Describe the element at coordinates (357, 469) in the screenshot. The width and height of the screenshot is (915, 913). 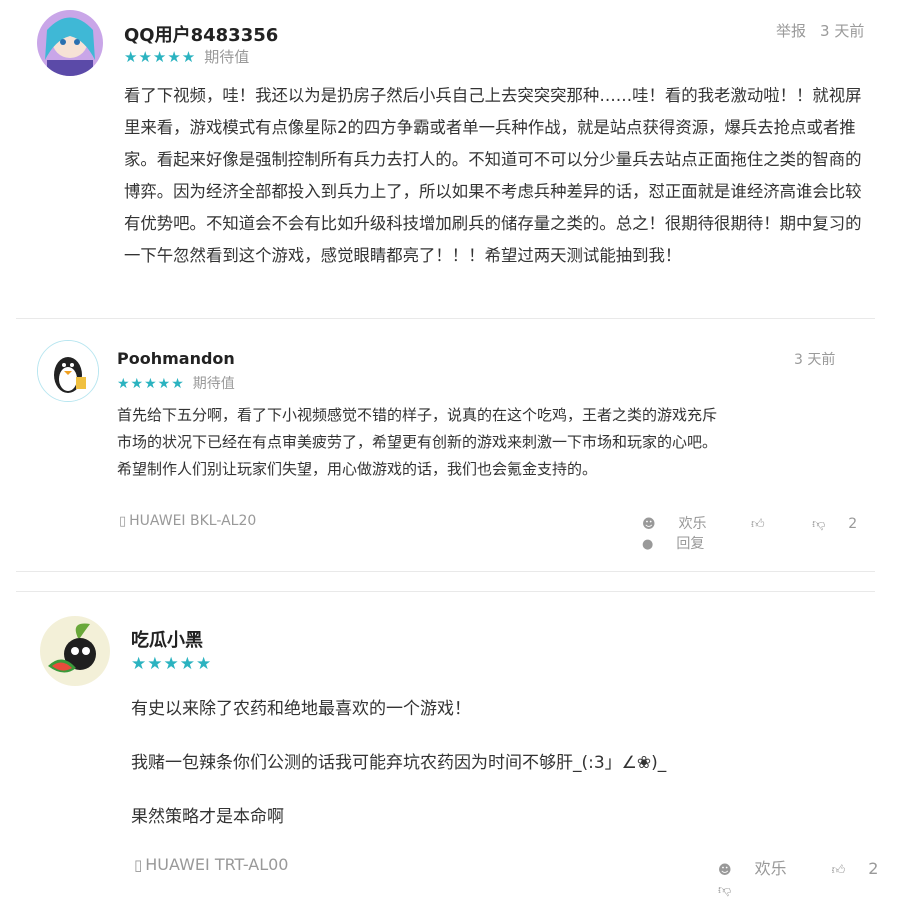
I see `review-line: 希望制作人们别让玩家们失望，用心做游戏的话，我们也会氪金支持的。` at that location.